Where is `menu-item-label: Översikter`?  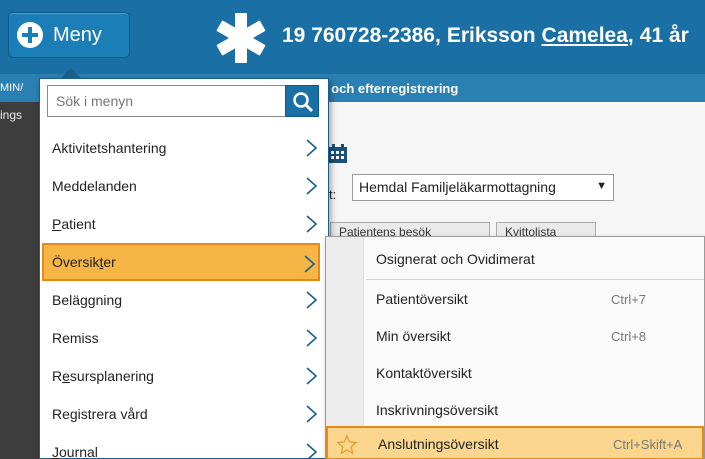
menu-item-label: Översikter is located at coordinates (84, 262).